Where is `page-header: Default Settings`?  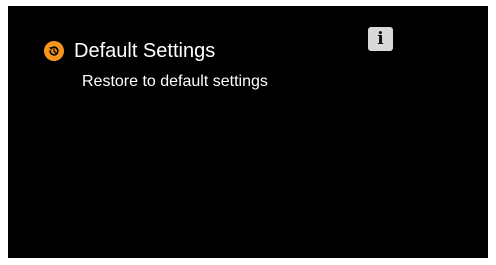 page-header: Default Settings is located at coordinates (129, 51).